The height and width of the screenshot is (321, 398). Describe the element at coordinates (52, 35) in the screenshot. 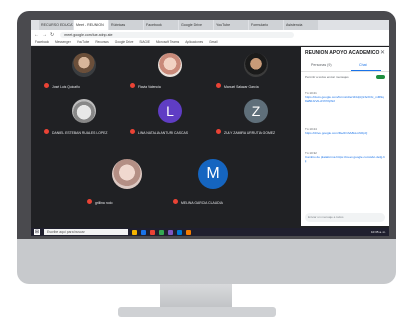

I see `reload-icon: ↻` at that location.